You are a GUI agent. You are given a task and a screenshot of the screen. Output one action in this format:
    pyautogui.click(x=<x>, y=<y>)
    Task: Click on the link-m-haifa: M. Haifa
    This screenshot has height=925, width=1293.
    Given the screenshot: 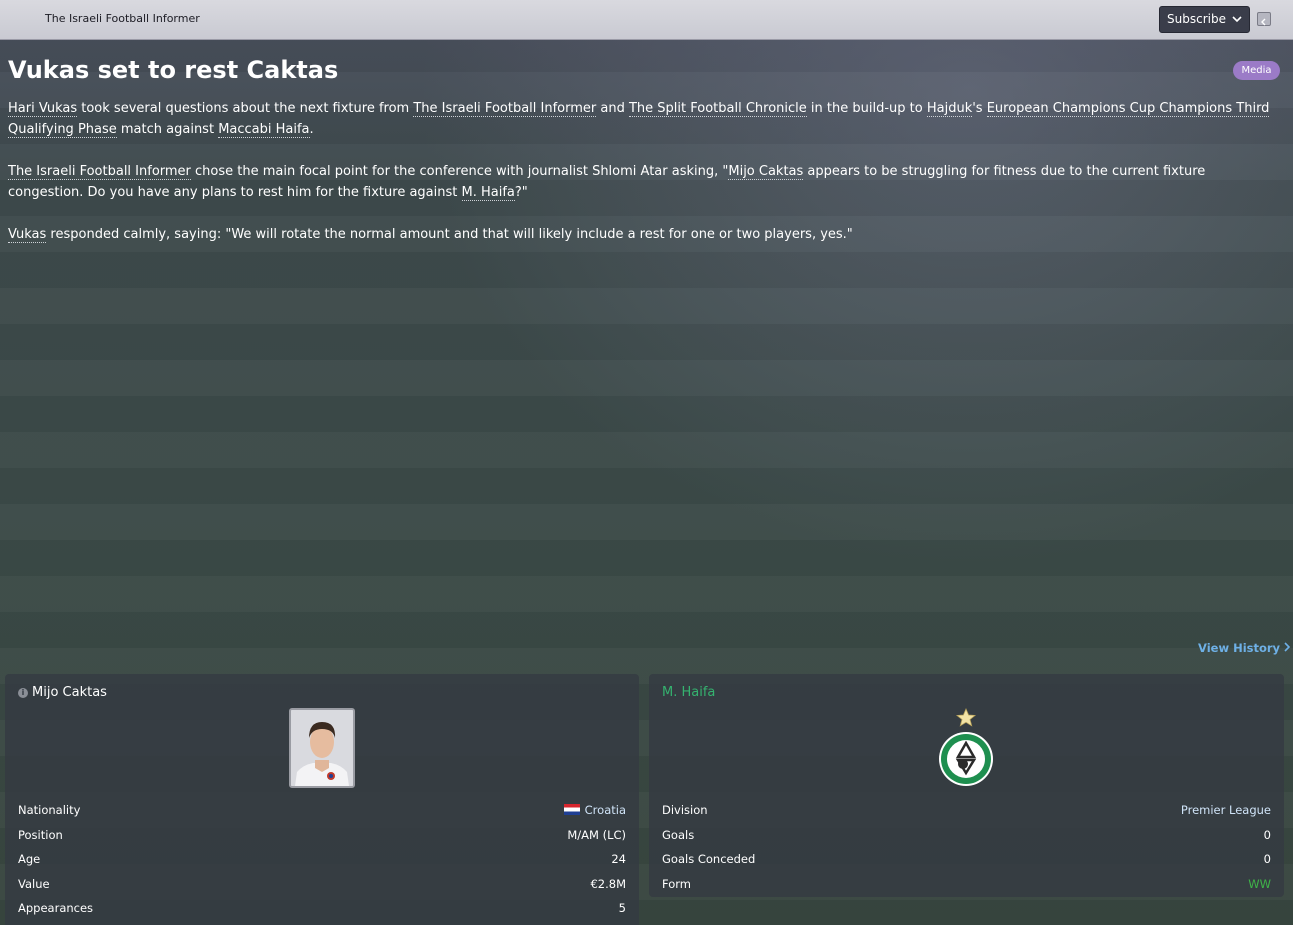 What is the action you would take?
    pyautogui.click(x=488, y=193)
    